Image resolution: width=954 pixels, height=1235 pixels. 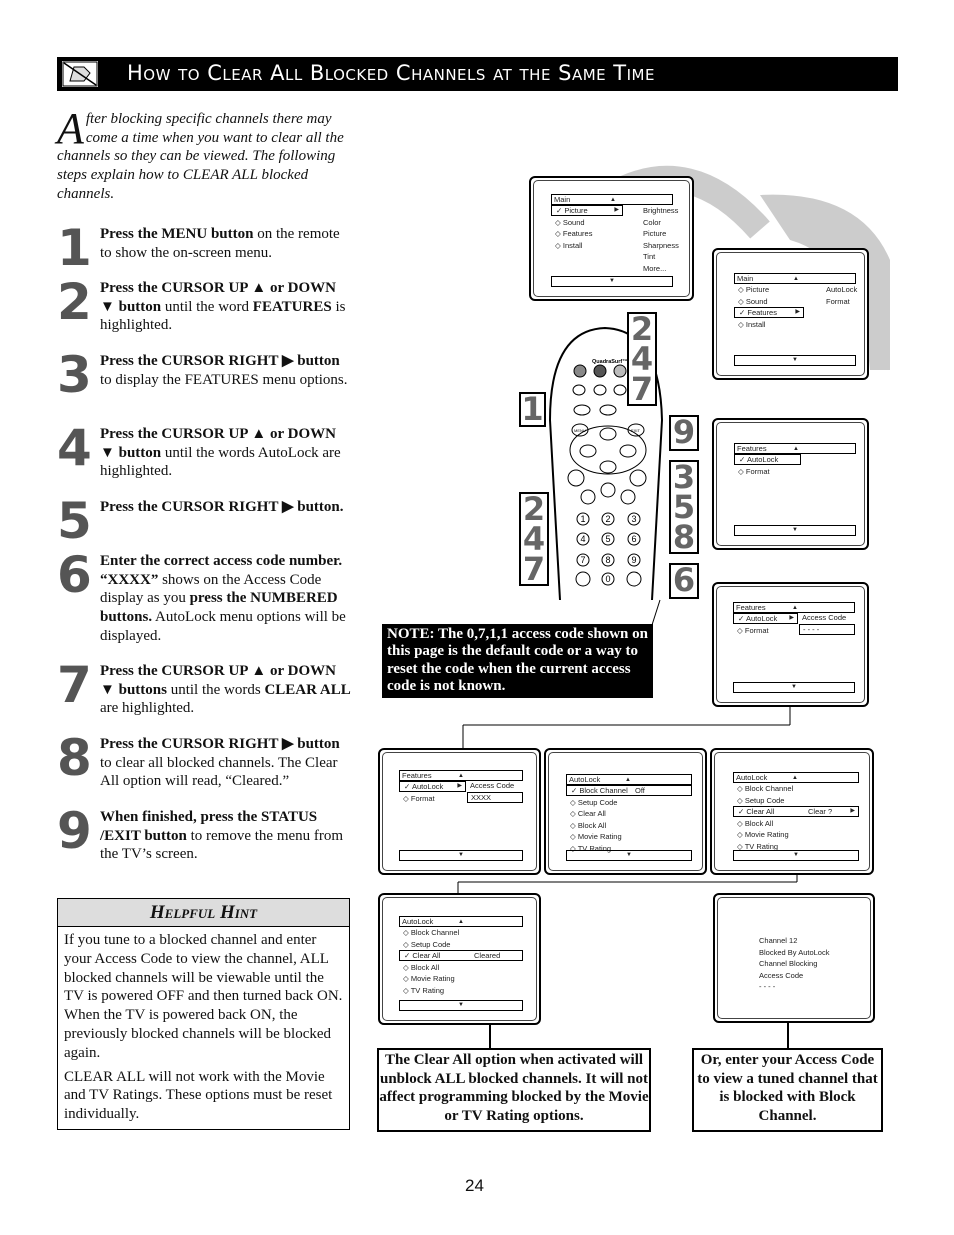 What do you see at coordinates (629, 813) in the screenshot?
I see `menu-item: ◇ Clear All` at bounding box center [629, 813].